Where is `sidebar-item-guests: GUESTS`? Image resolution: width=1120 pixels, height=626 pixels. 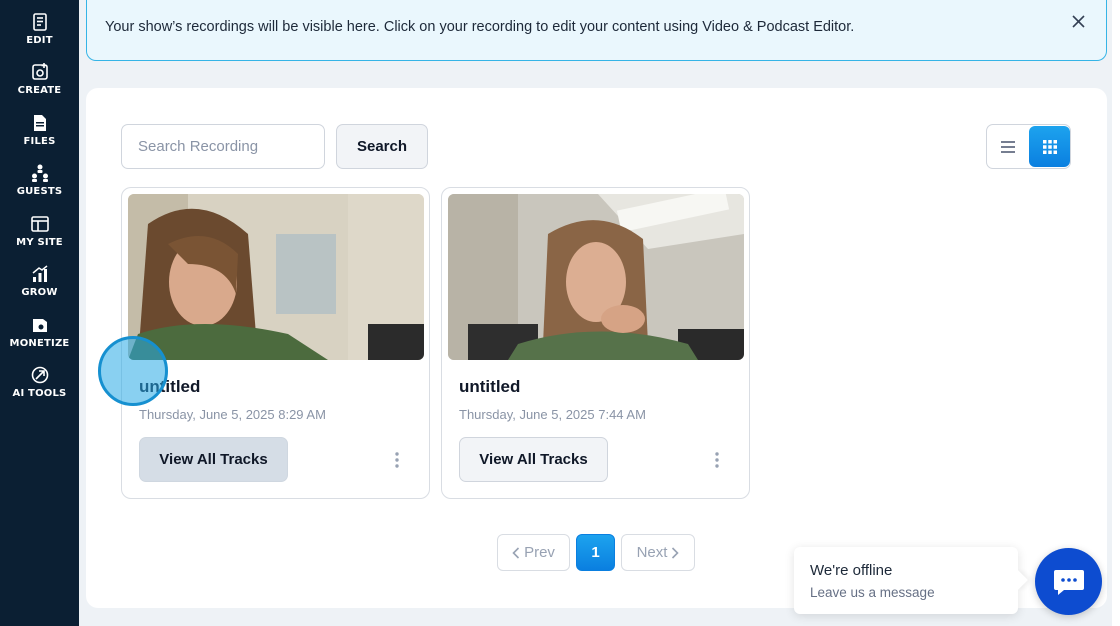 sidebar-item-guests: GUESTS is located at coordinates (39, 186).